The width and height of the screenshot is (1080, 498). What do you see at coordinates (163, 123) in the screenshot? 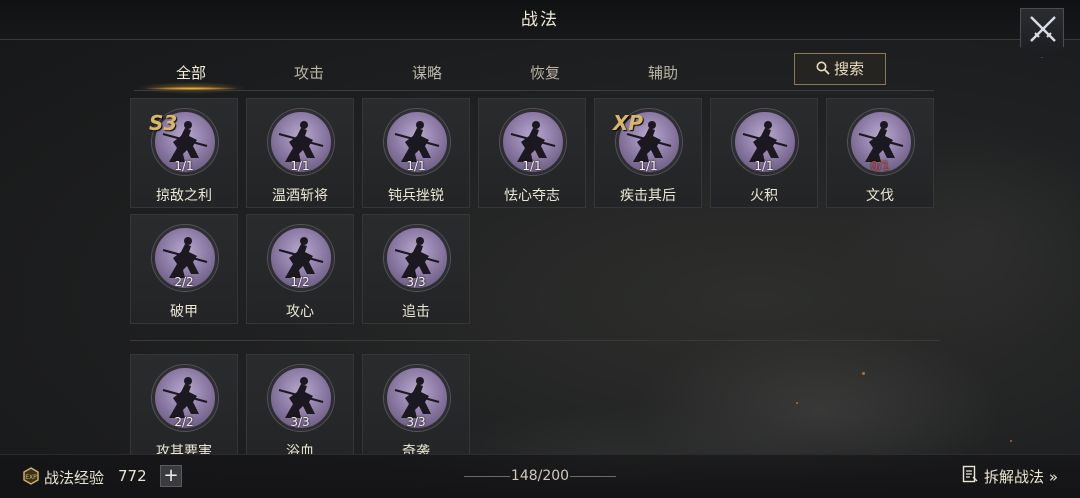
I see `tactic-badge: S3` at bounding box center [163, 123].